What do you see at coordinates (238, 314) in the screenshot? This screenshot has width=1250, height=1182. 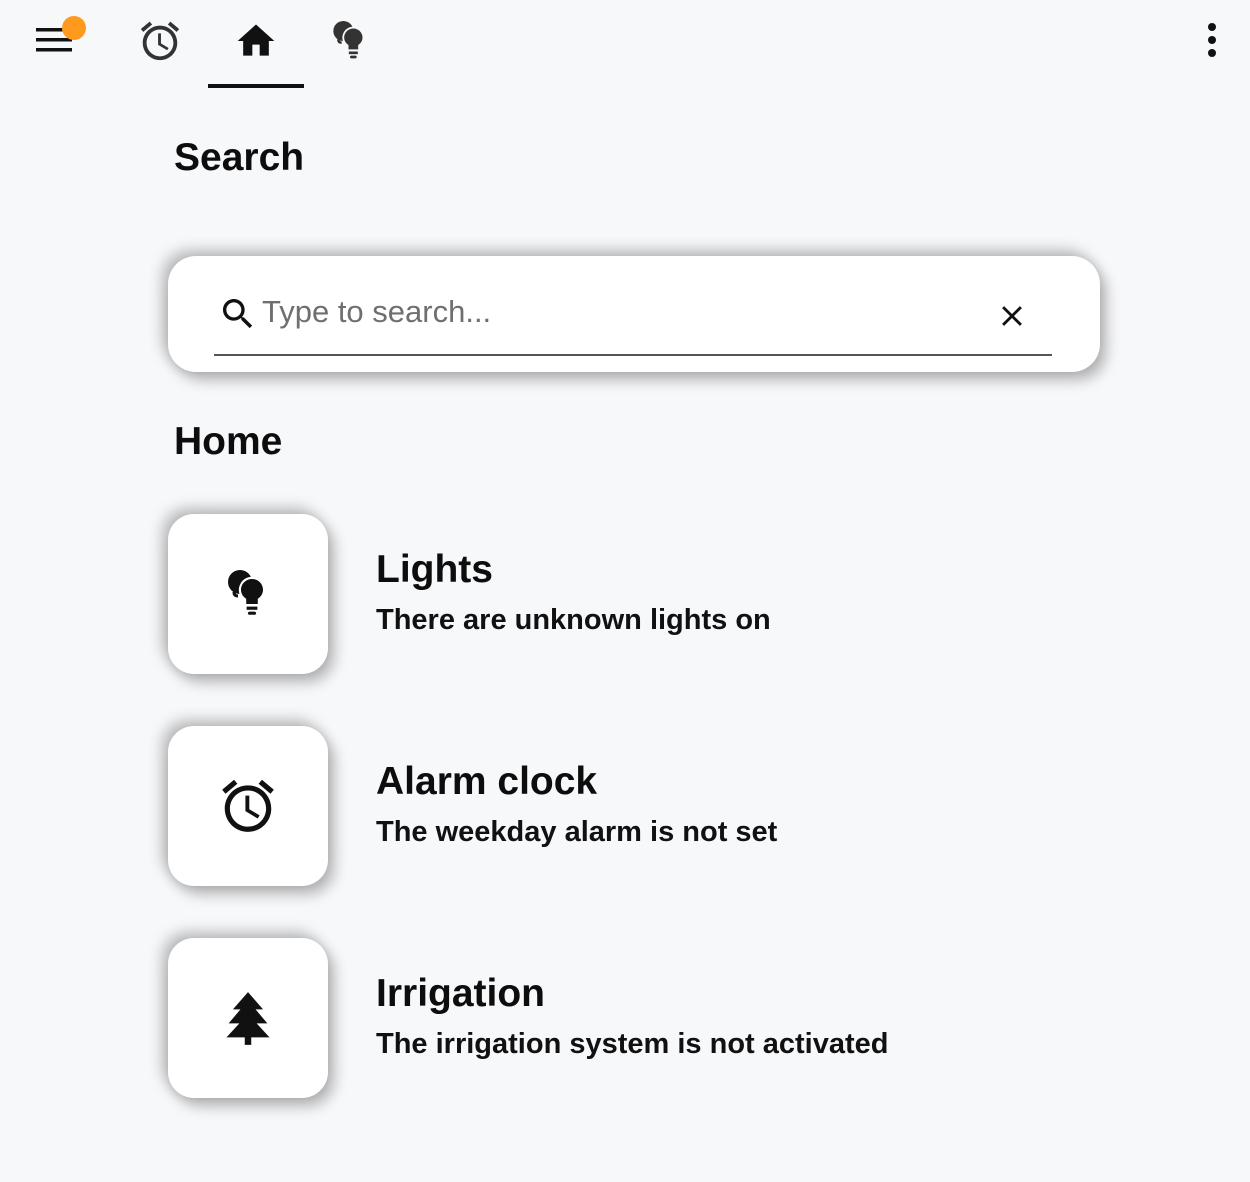 I see `search-icon` at bounding box center [238, 314].